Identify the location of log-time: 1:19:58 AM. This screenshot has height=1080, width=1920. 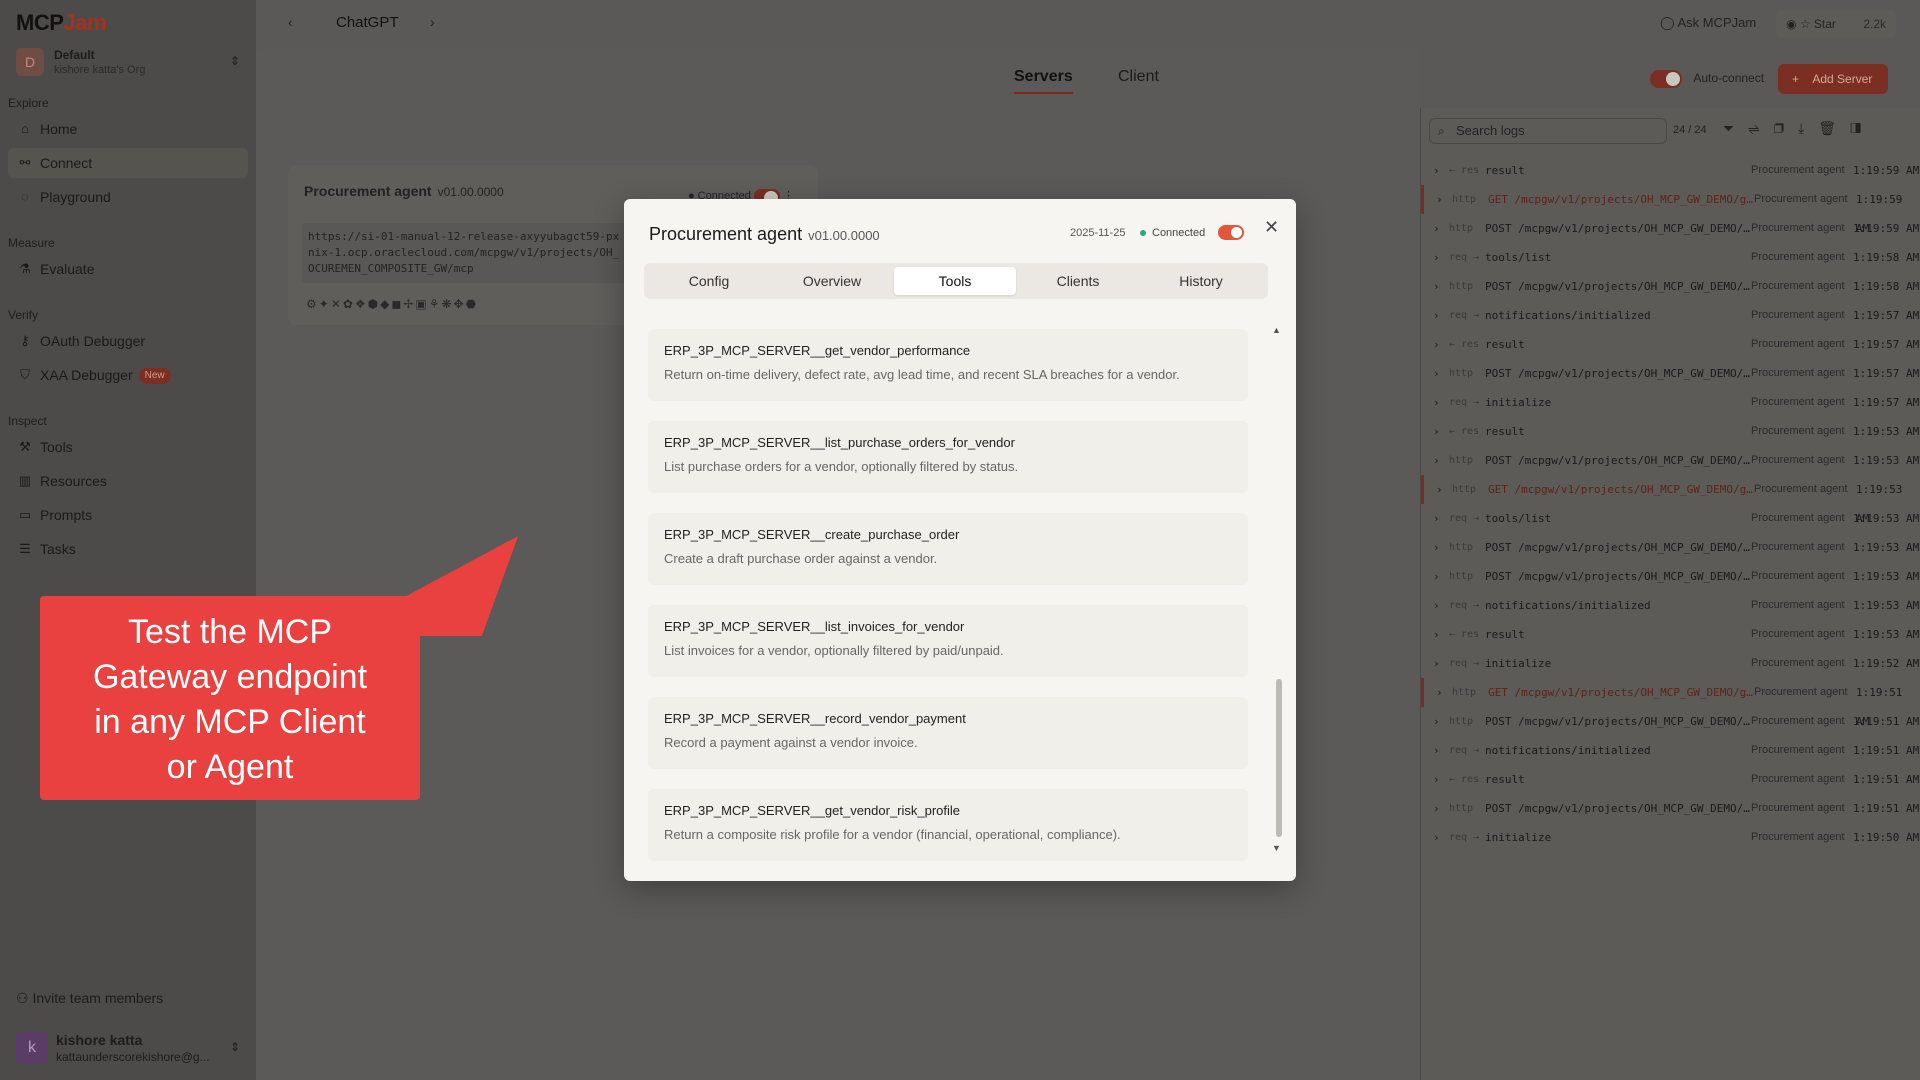
(1886, 257).